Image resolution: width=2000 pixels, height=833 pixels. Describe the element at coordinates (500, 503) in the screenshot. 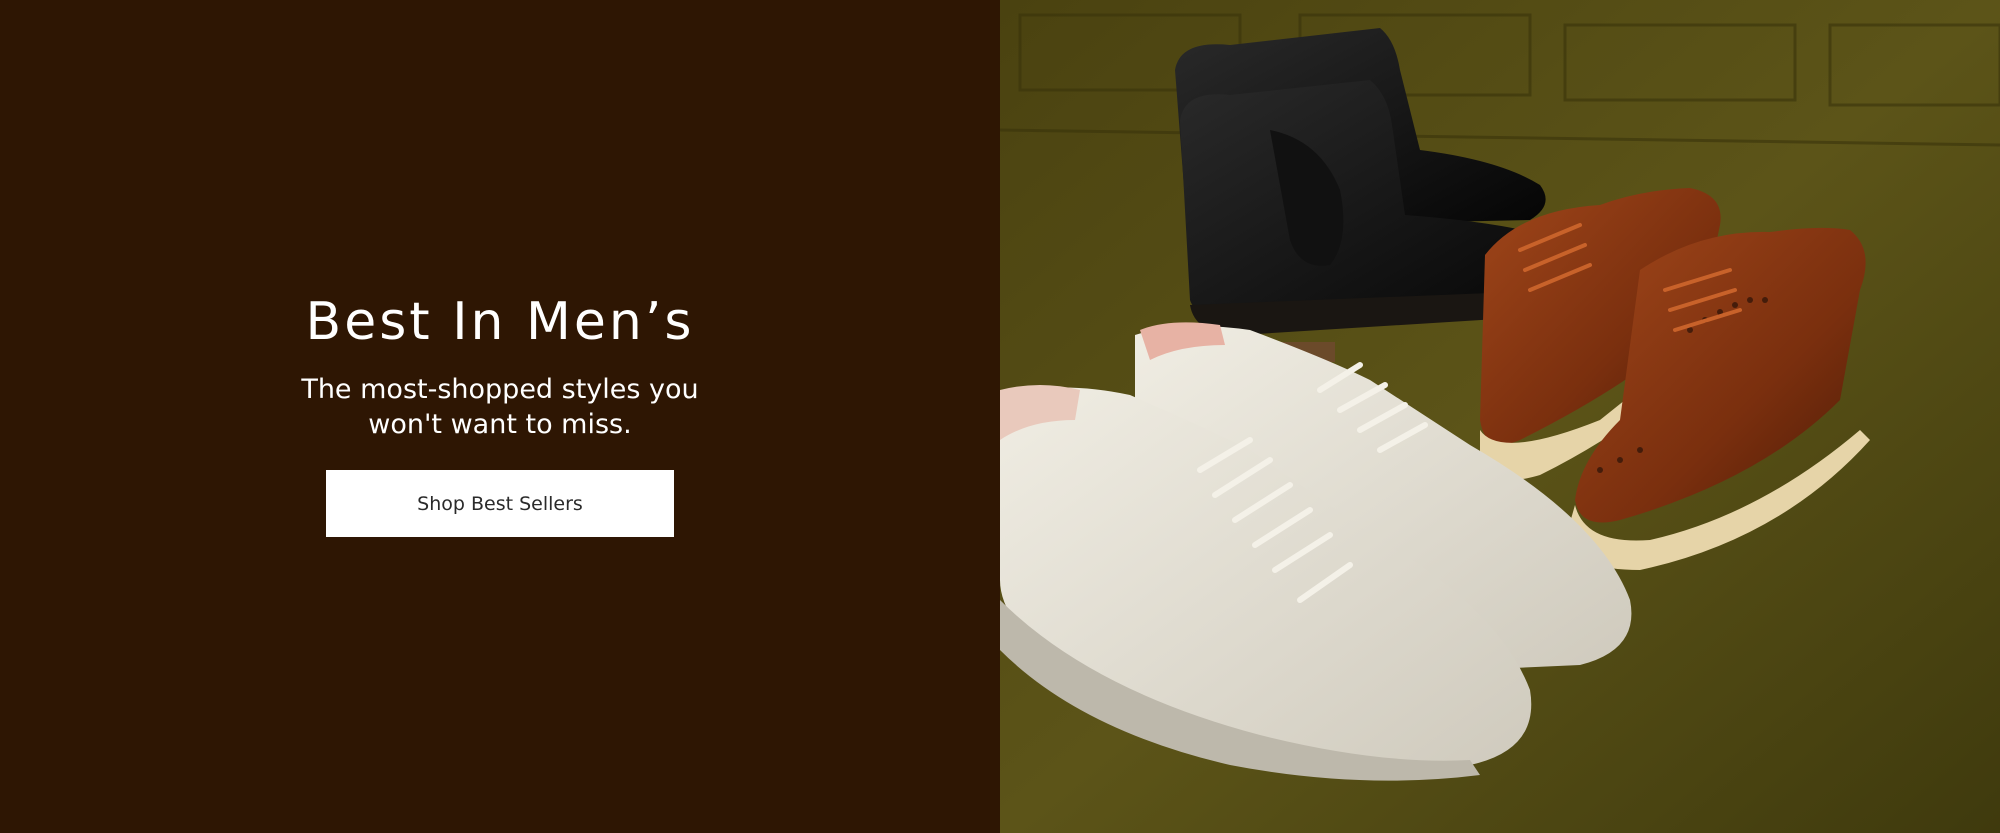

I see `shop-best-sellers-button: Shop Best Sellers` at that location.